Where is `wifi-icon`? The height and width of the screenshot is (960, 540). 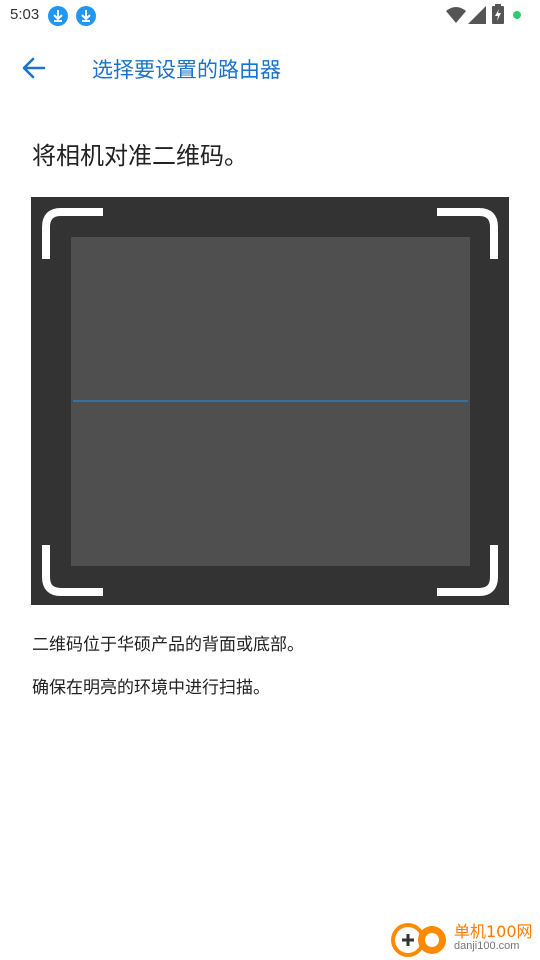 wifi-icon is located at coordinates (456, 15).